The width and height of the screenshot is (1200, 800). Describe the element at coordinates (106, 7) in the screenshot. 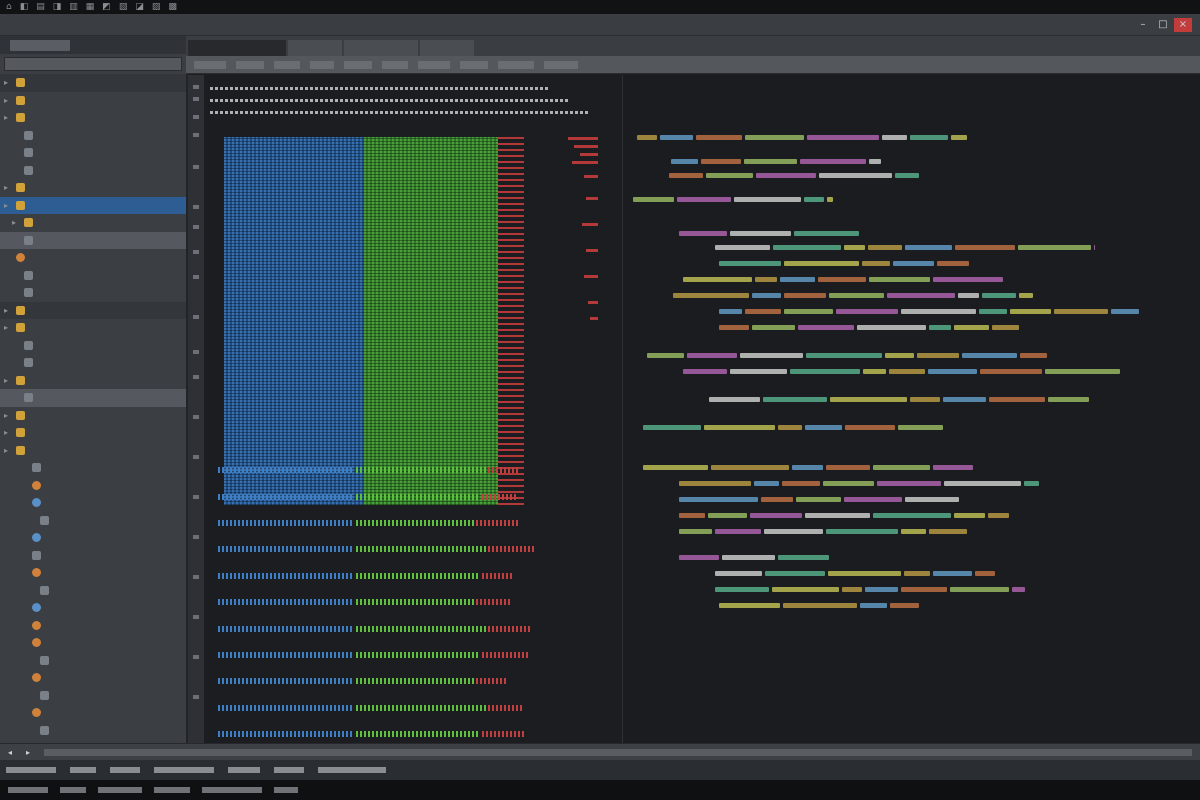

I see `menu-icon: ◩` at that location.